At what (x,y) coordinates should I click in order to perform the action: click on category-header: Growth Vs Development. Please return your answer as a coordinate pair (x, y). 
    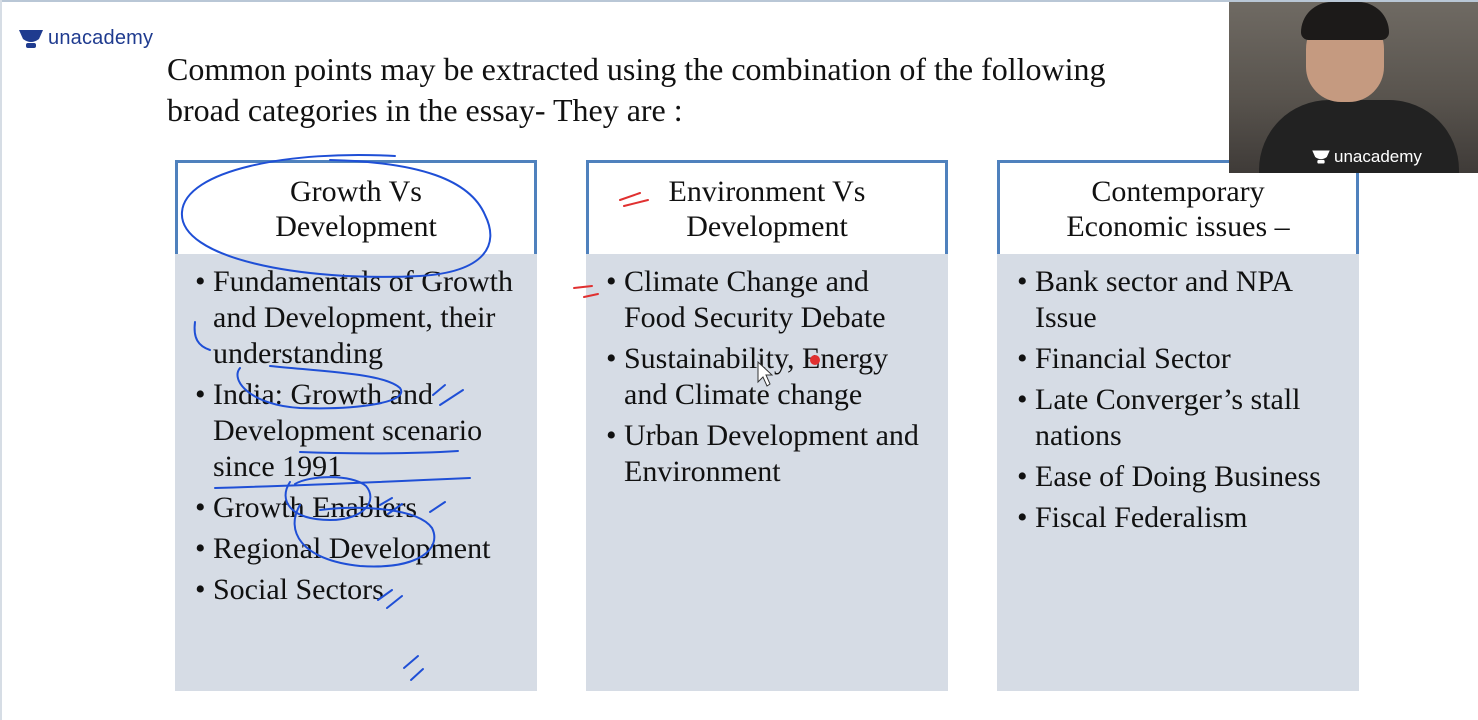
    Looking at the image, I should click on (356, 207).